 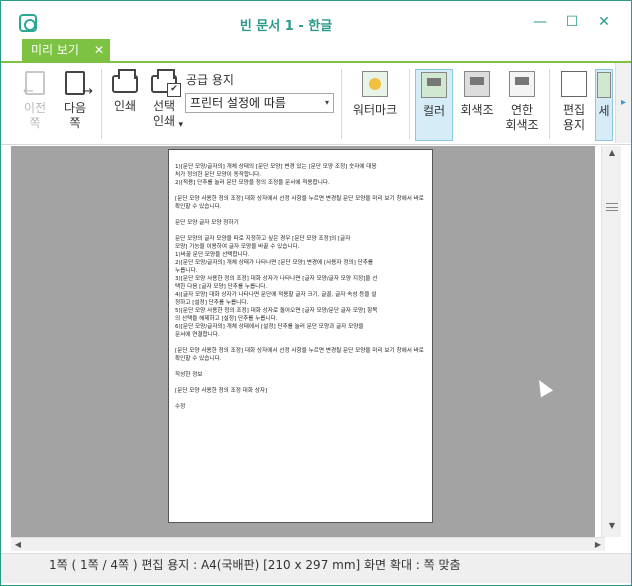 I want to click on more-ribbon-button: 세, so click(x=604, y=105).